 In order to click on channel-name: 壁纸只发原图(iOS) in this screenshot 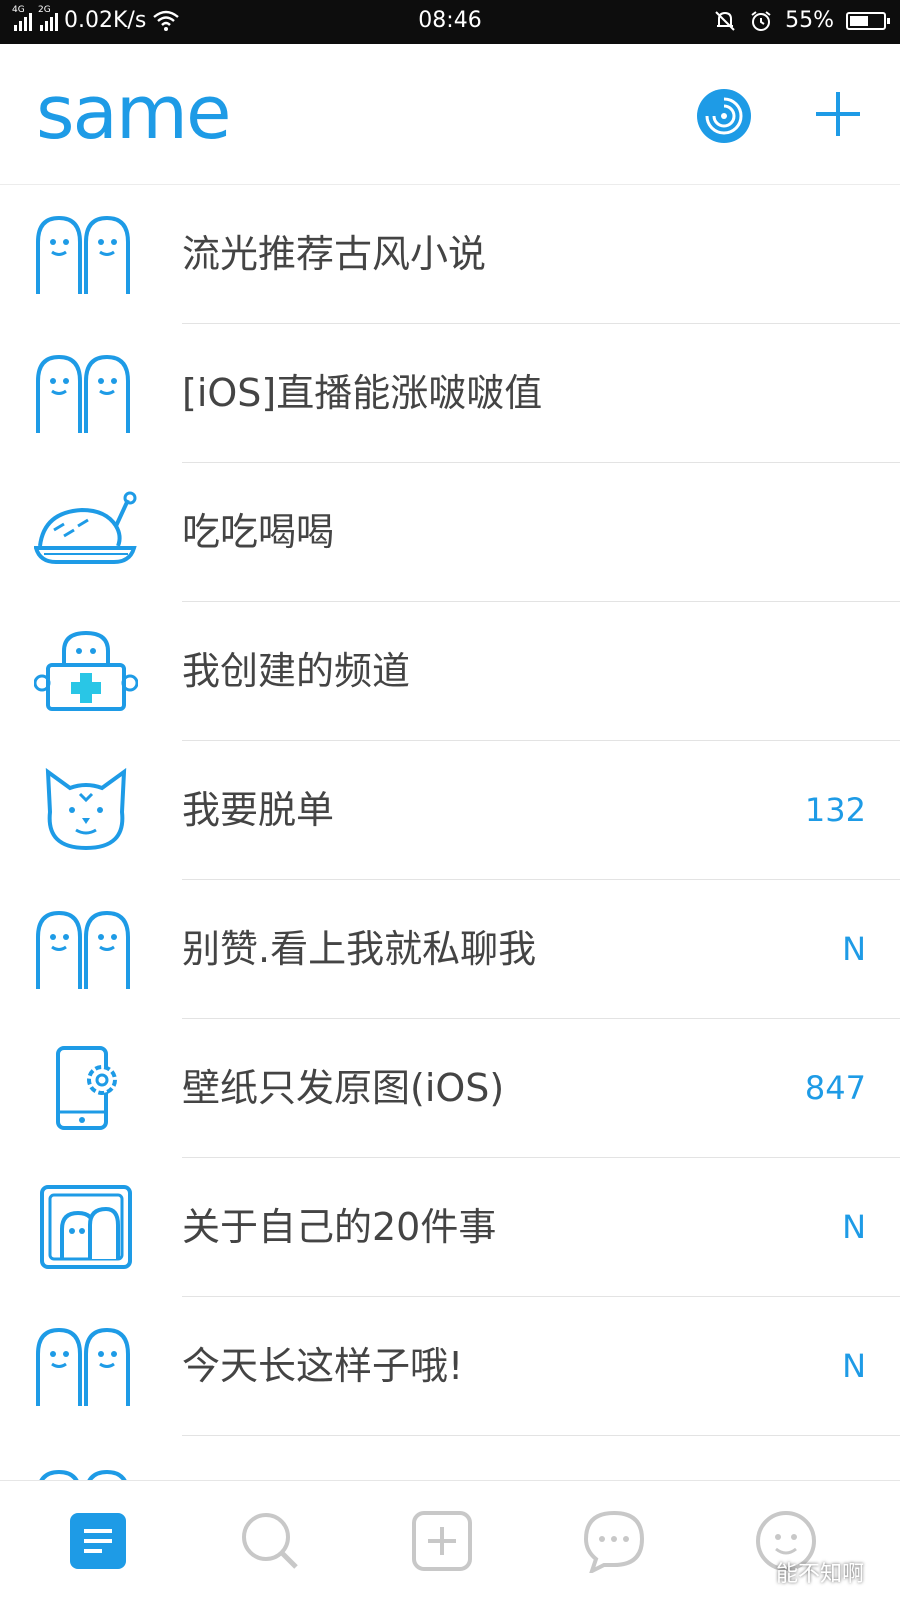, I will do `click(343, 1088)`.